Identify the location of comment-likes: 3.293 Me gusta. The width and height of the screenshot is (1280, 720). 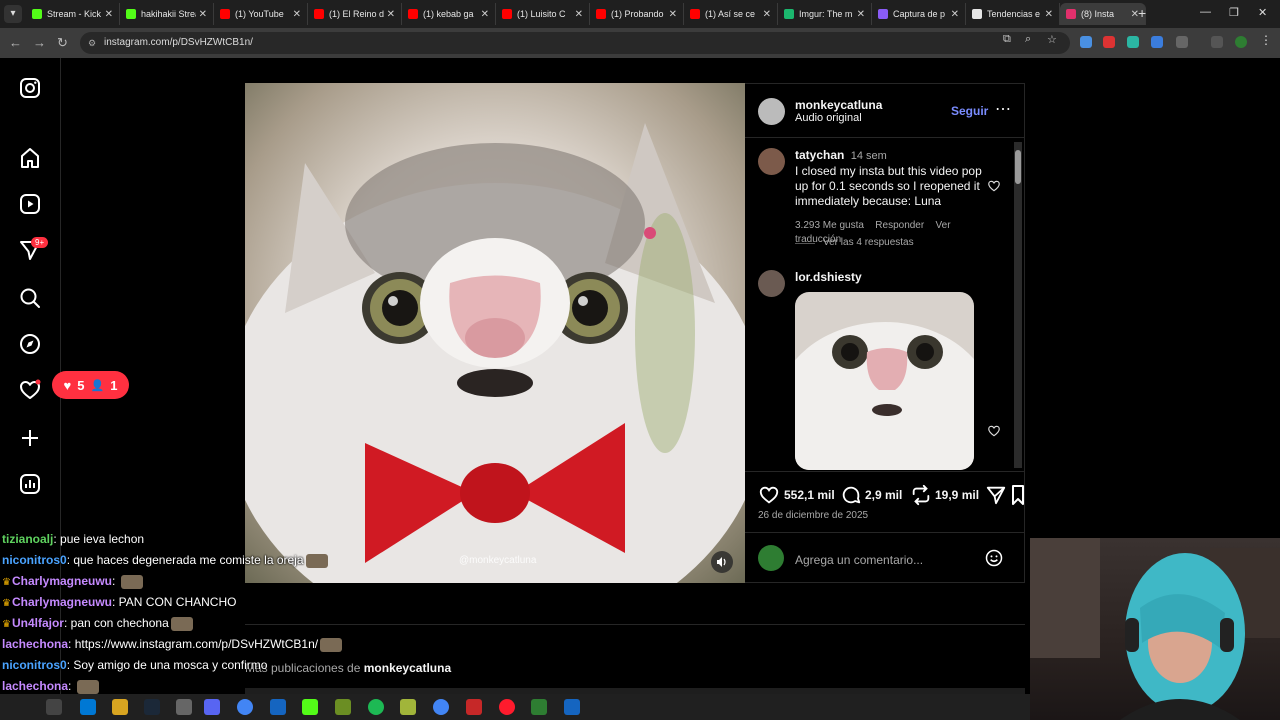
(829, 225).